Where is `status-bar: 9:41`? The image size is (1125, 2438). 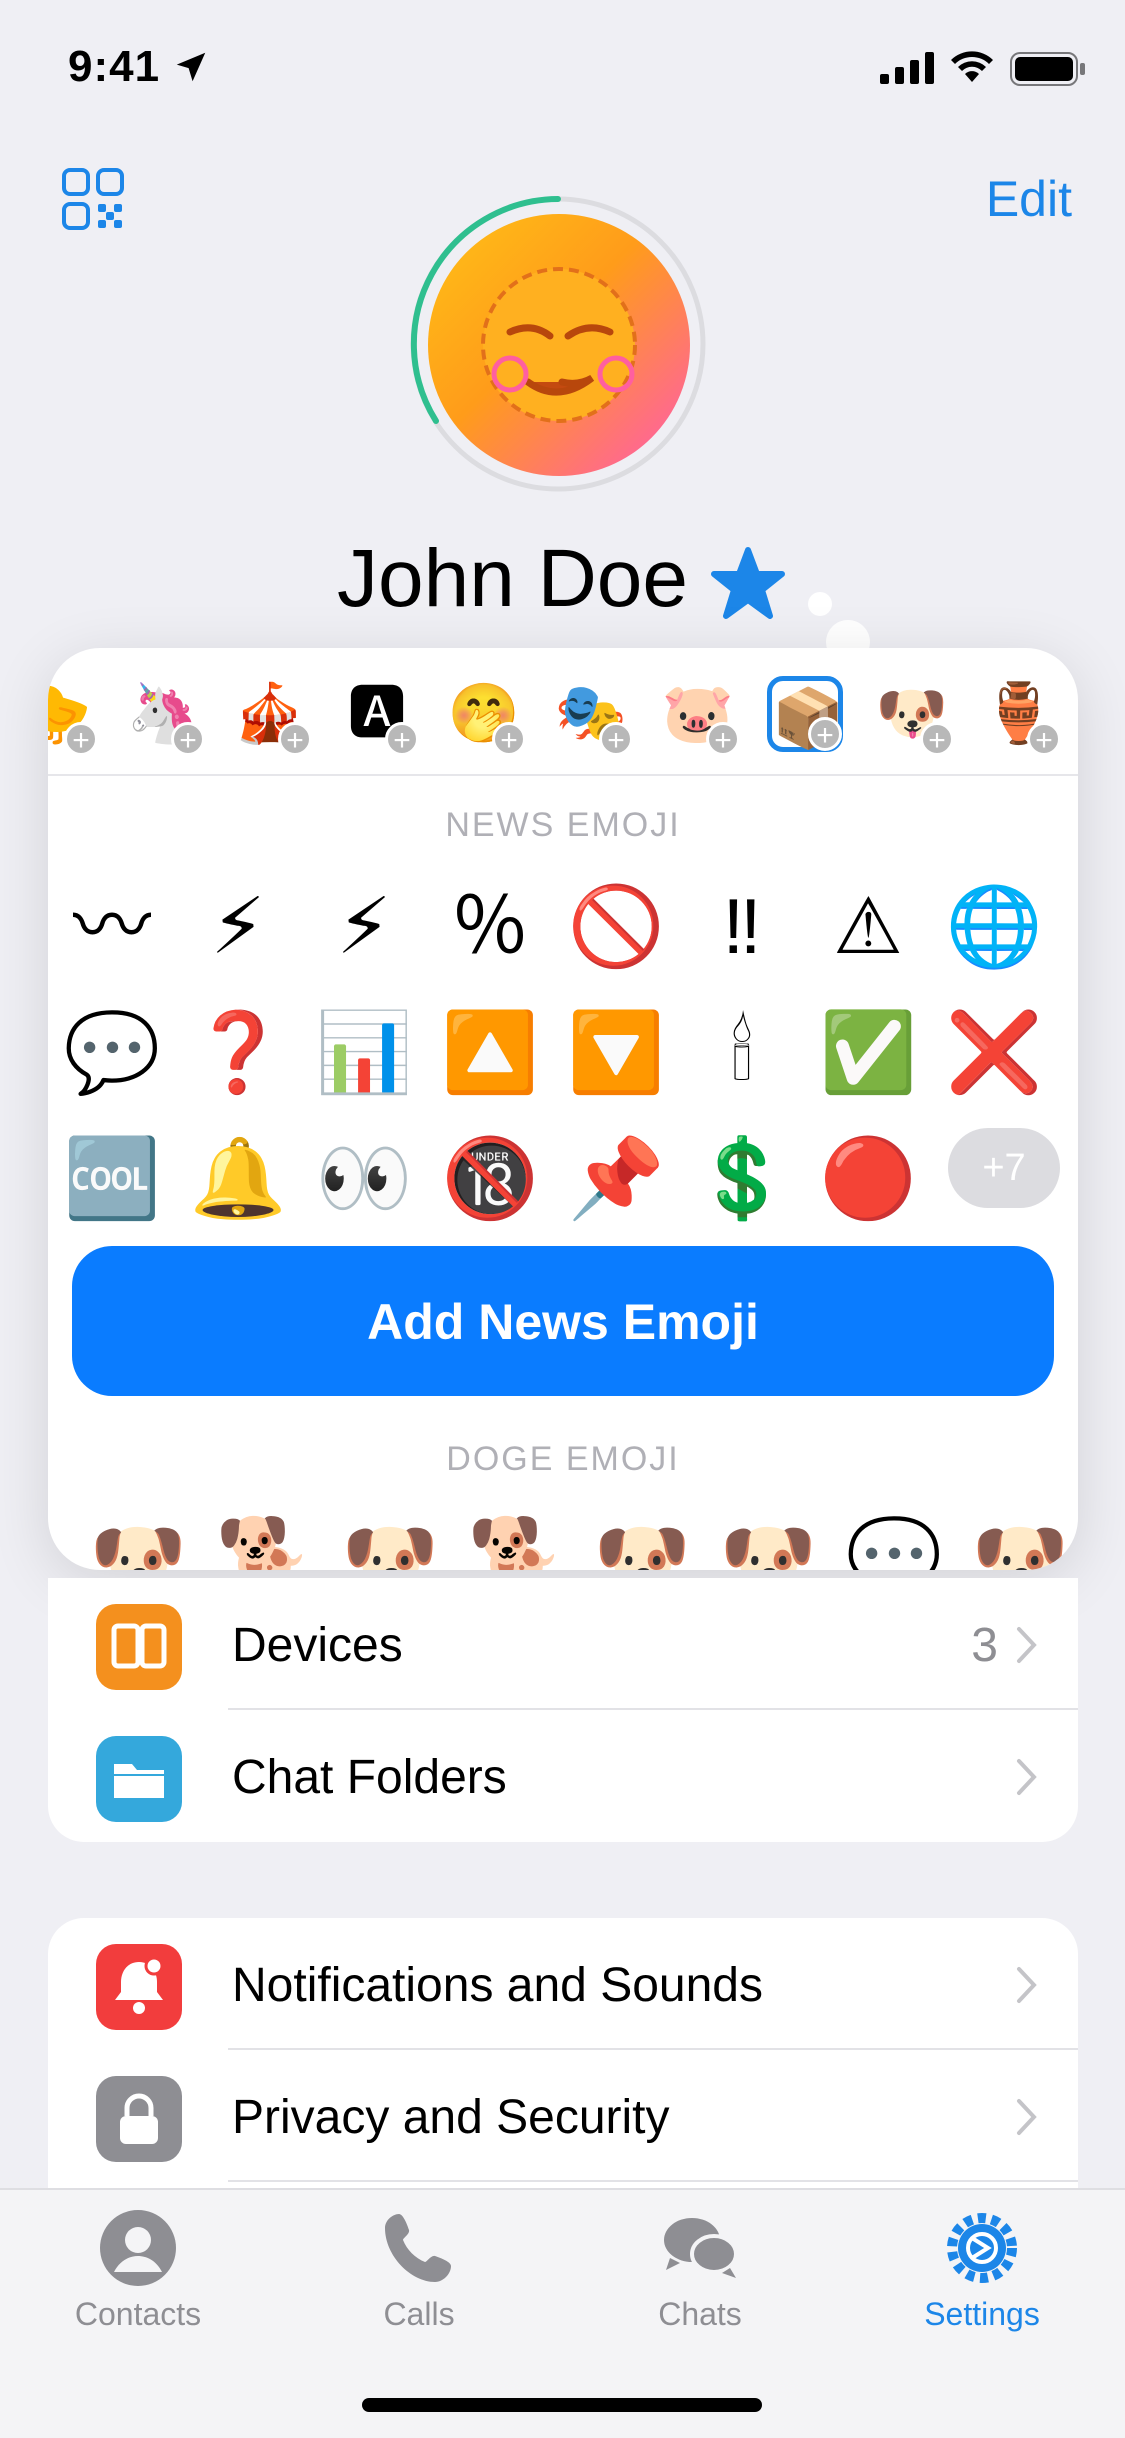
status-bar: 9:41 is located at coordinates (562, 70).